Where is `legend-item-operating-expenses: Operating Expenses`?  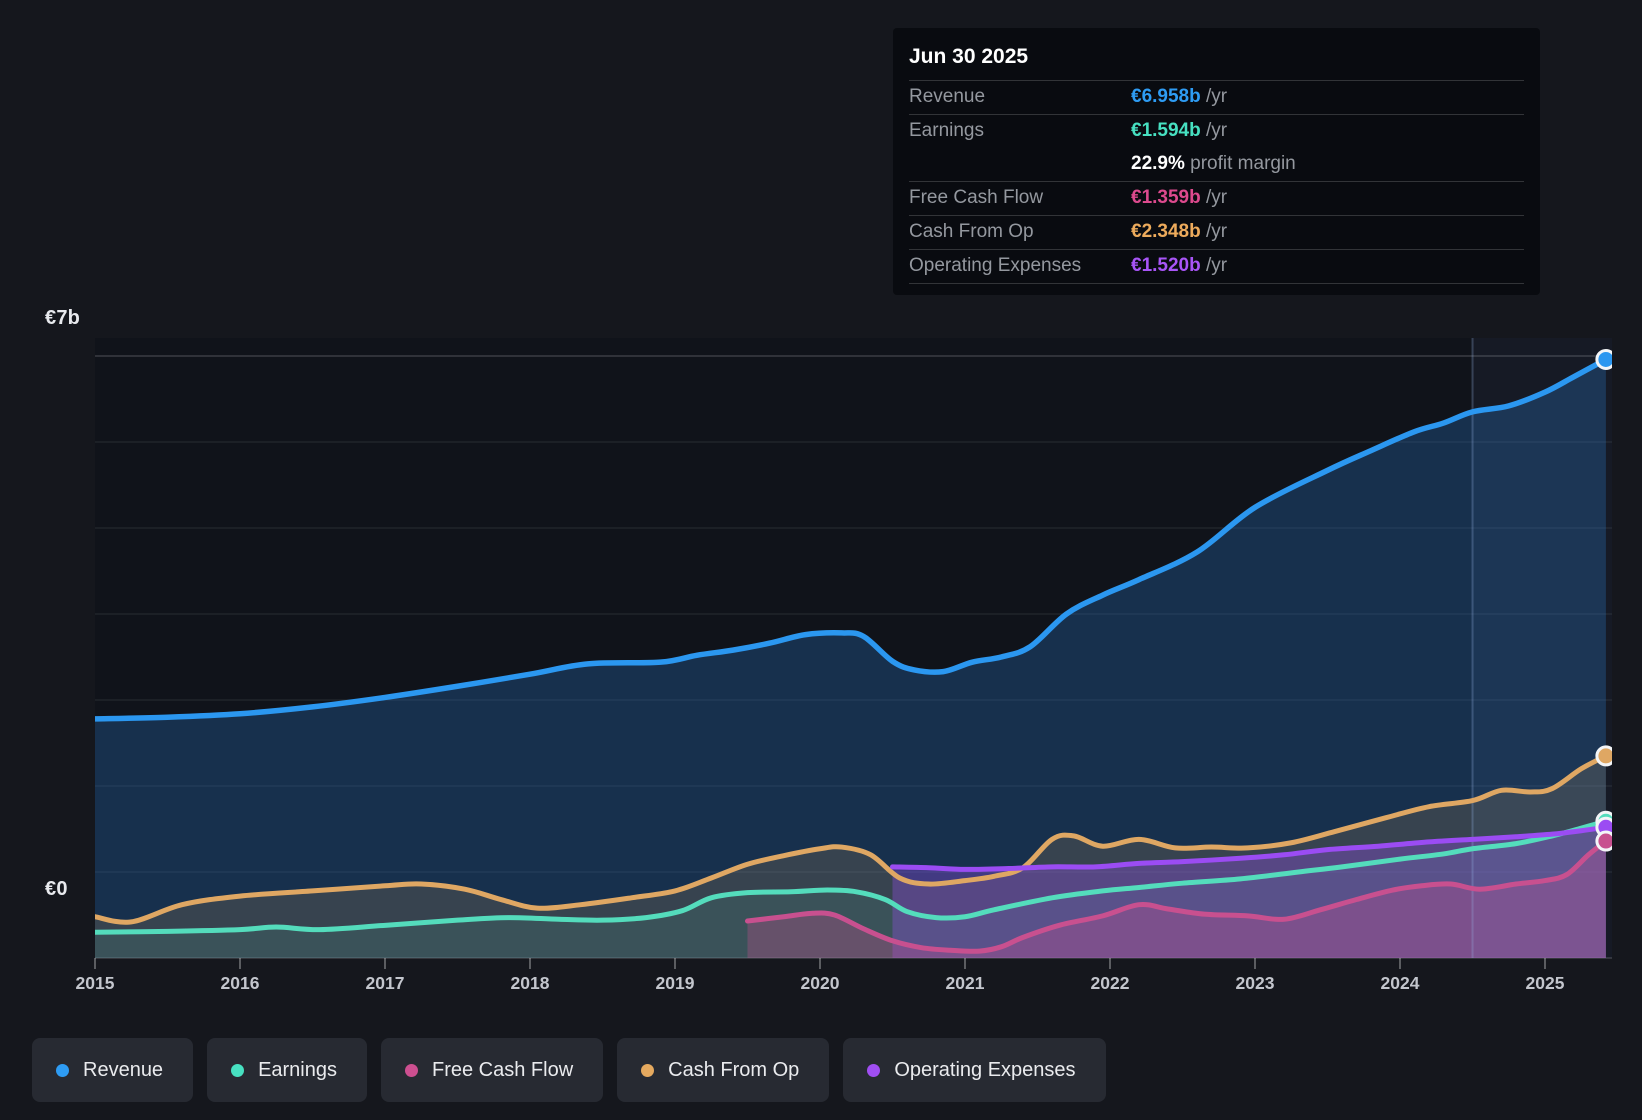
legend-item-operating-expenses: Operating Expenses is located at coordinates (974, 1070).